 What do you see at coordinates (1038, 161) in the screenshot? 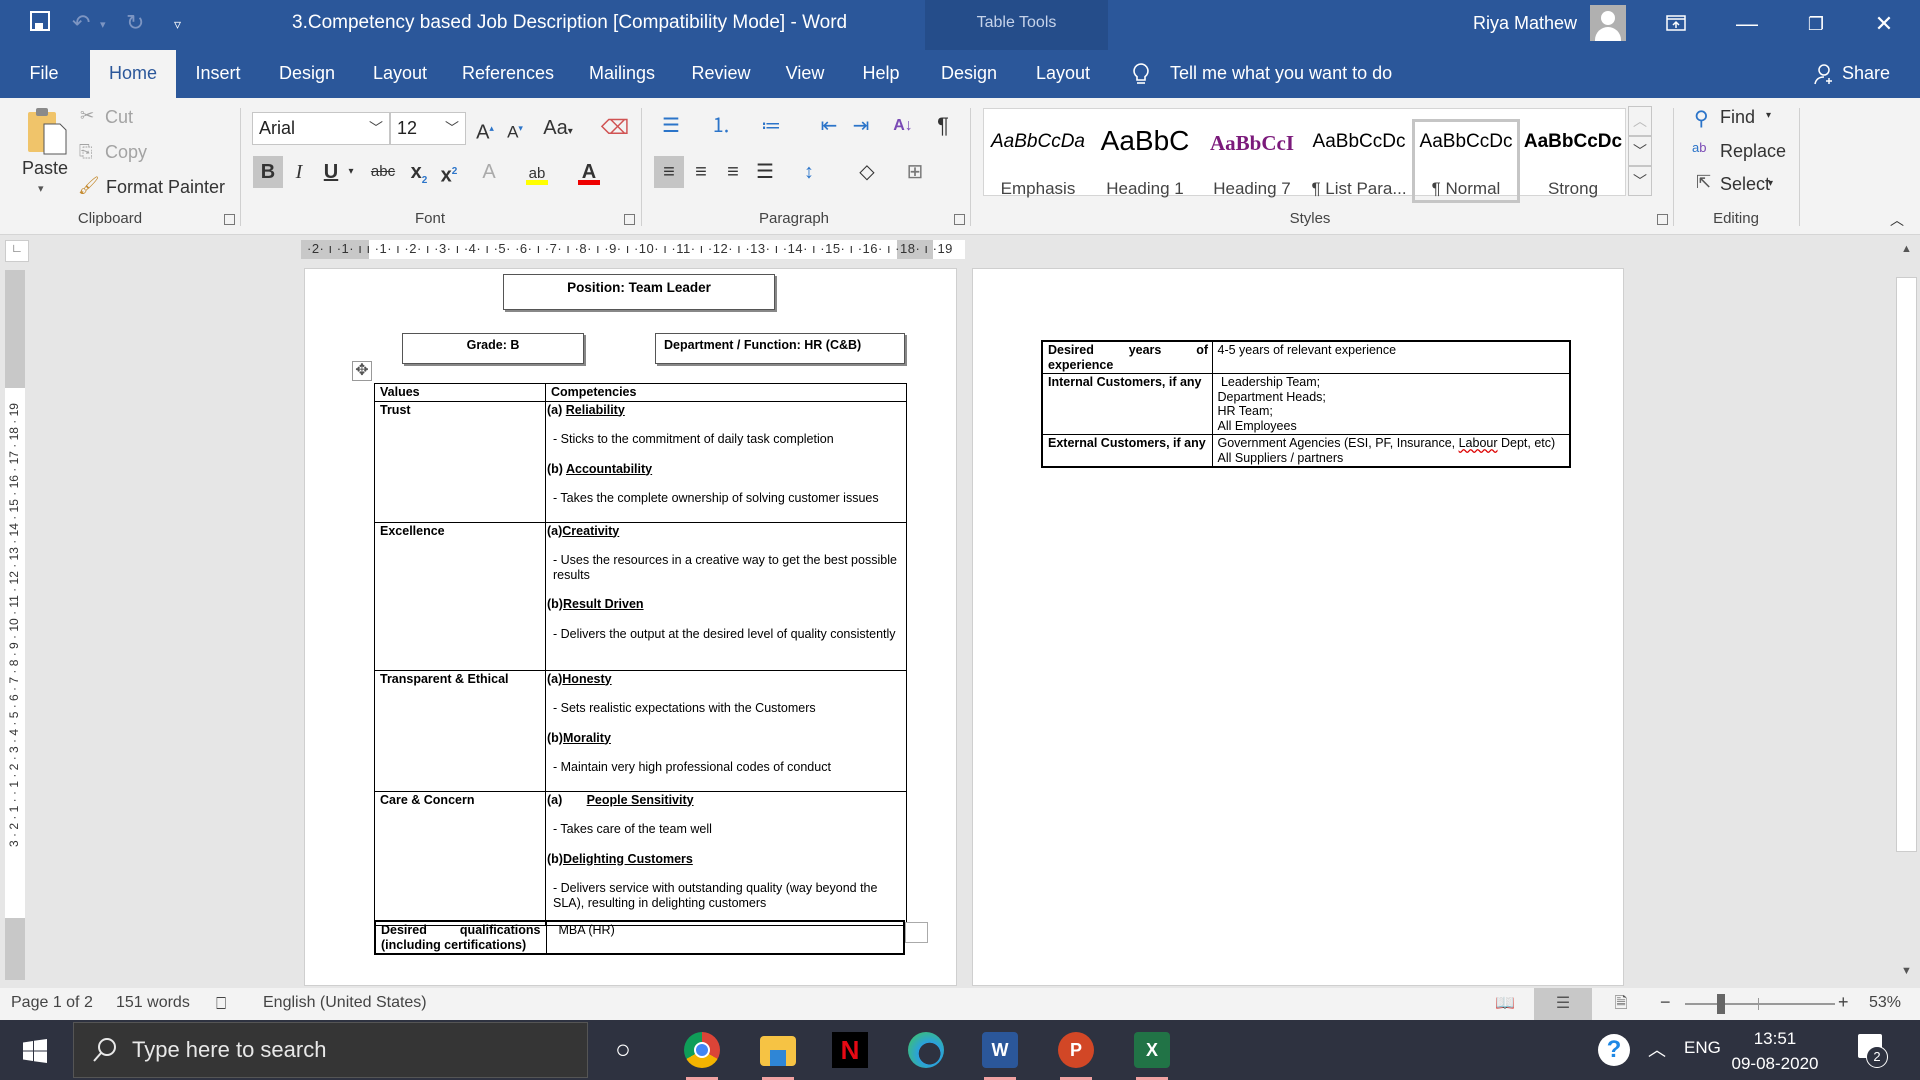
I see `style-emphasis: AaBbCcDa Emphasis` at bounding box center [1038, 161].